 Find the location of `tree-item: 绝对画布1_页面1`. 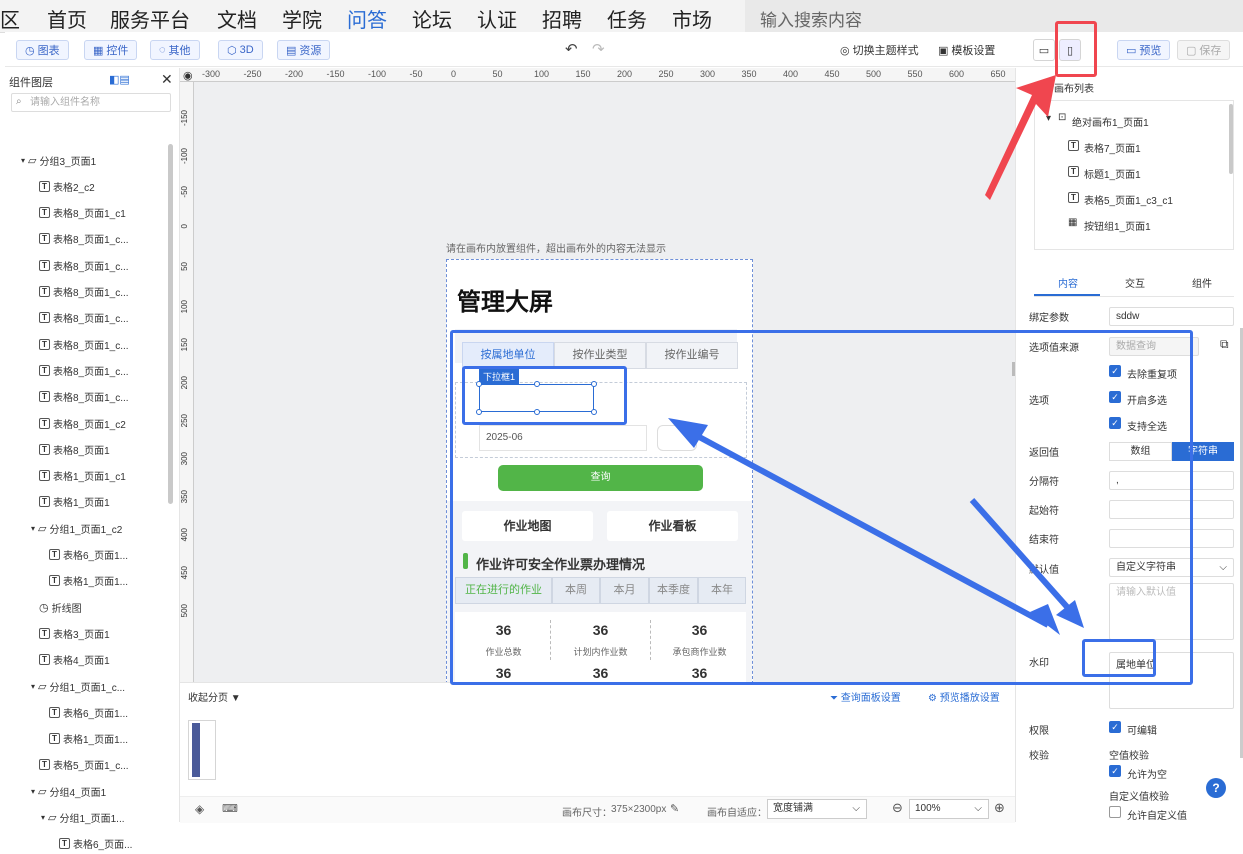

tree-item: 绝对画布1_页面1 is located at coordinates (1110, 121).